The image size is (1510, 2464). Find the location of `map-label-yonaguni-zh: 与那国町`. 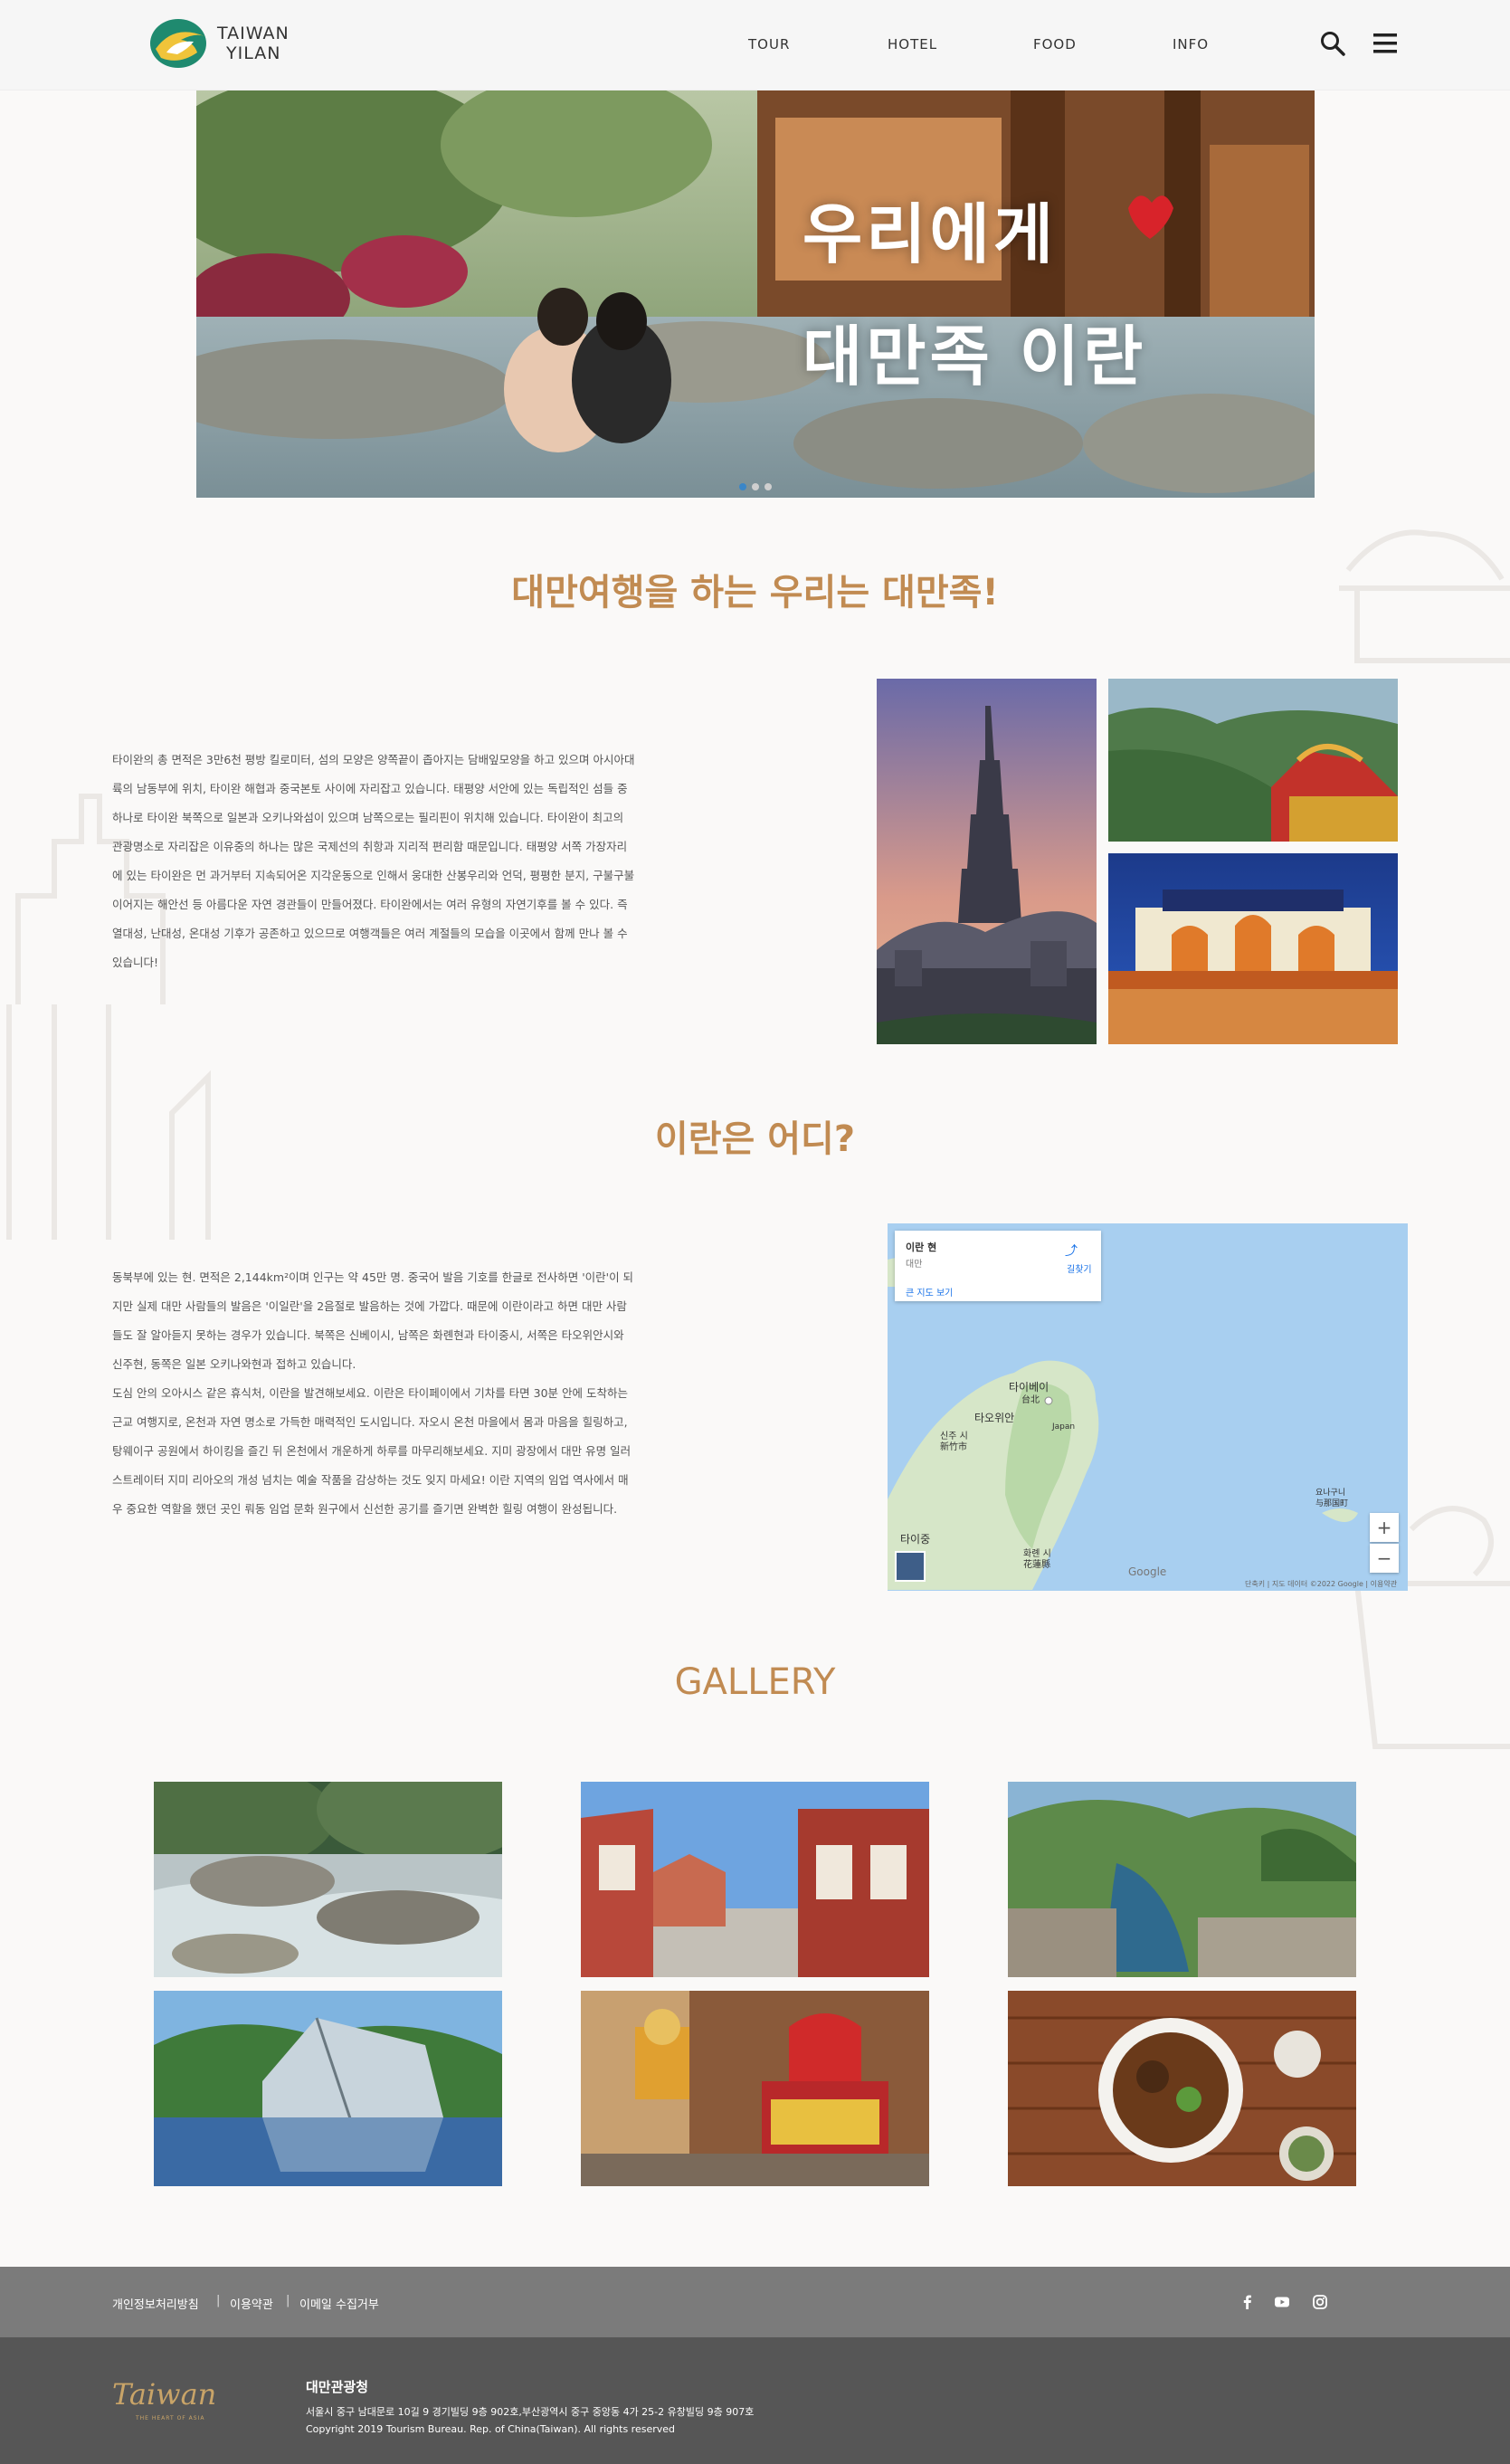

map-label-yonaguni-zh: 与那国町 is located at coordinates (1332, 1503).